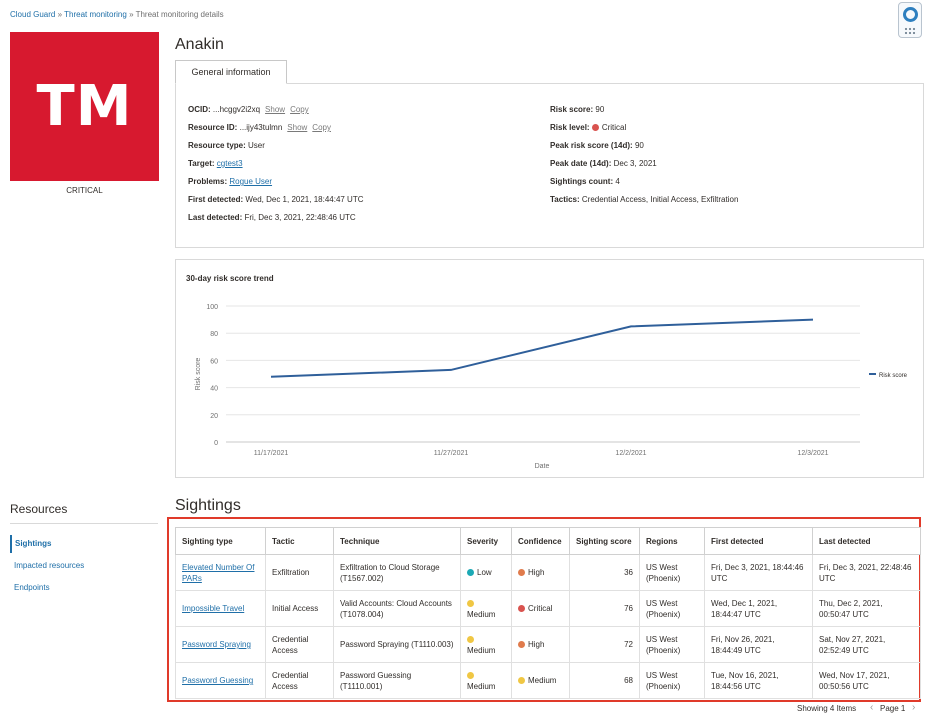  I want to click on cell-first-detected: Wed, Dec 1, 2021, 18:44:47 UTC, so click(758, 608).